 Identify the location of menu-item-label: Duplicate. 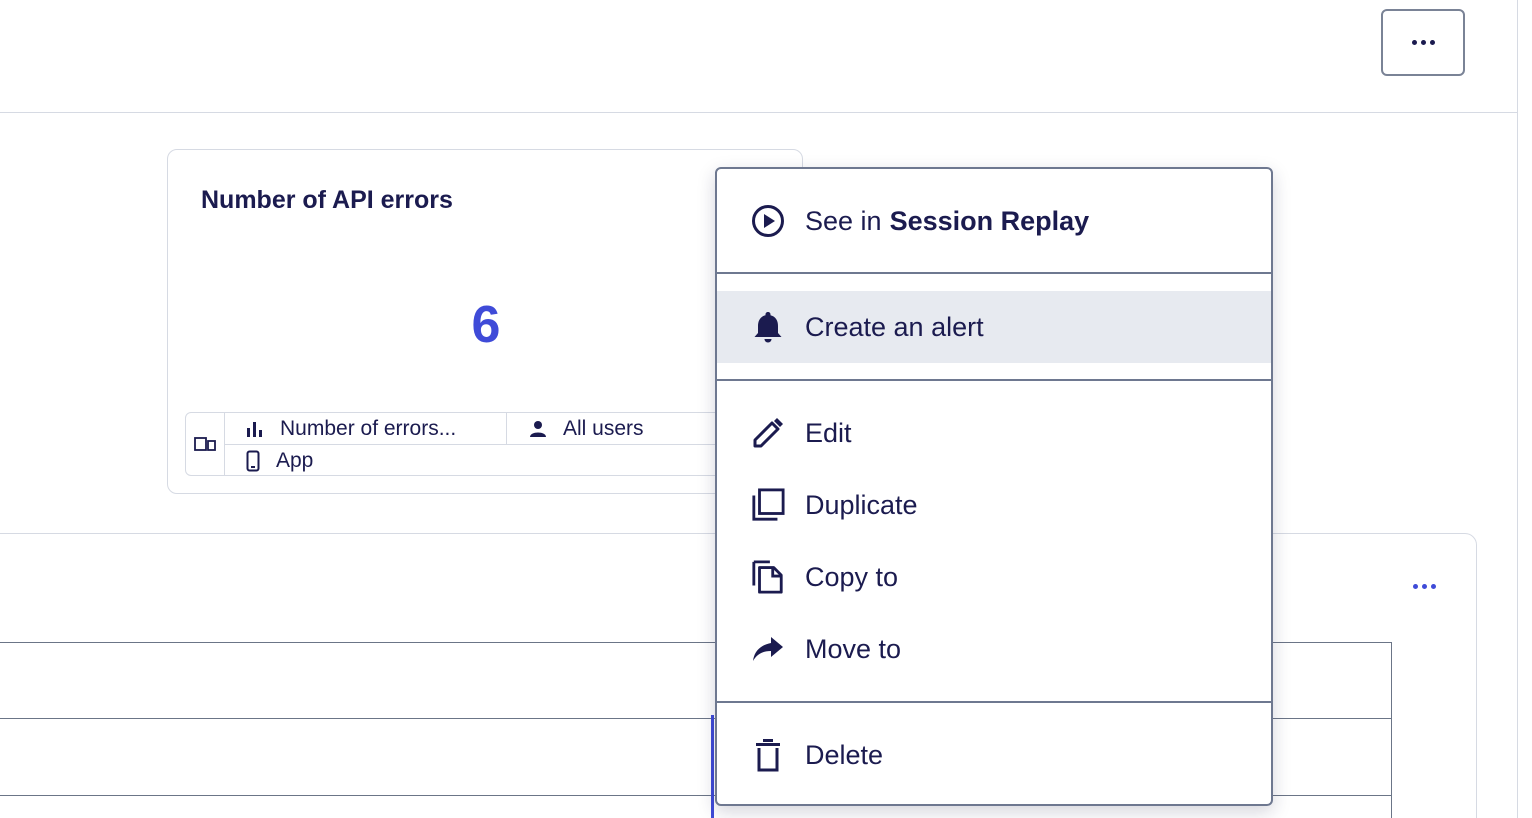
(861, 504).